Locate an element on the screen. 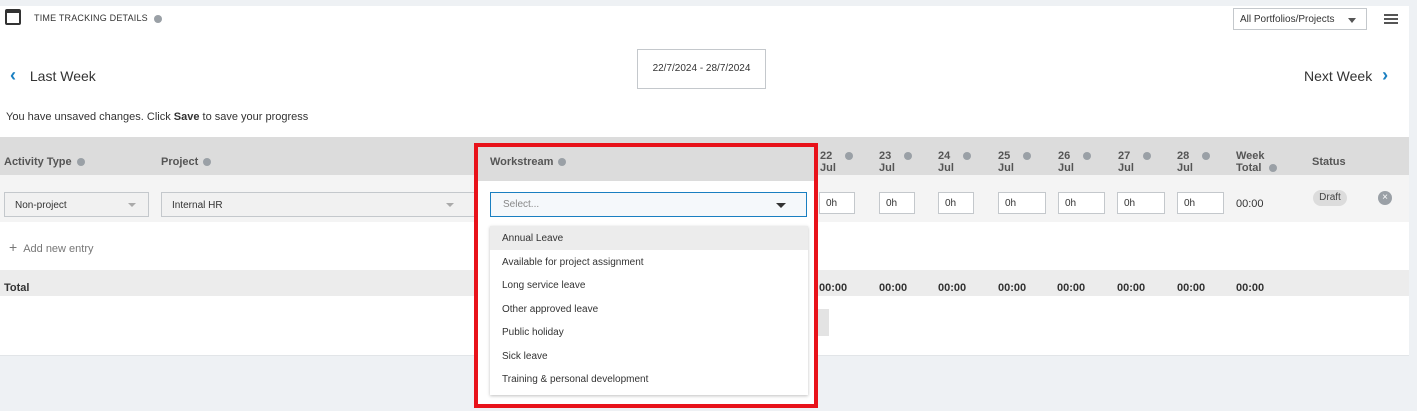 The image size is (1417, 411). total-day-3: 00:00 is located at coordinates (952, 288).